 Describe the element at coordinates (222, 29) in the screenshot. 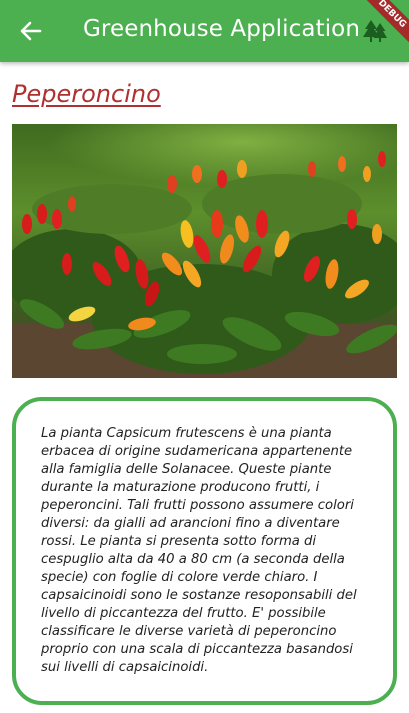

I see `app-title: Greenhouse Application` at that location.